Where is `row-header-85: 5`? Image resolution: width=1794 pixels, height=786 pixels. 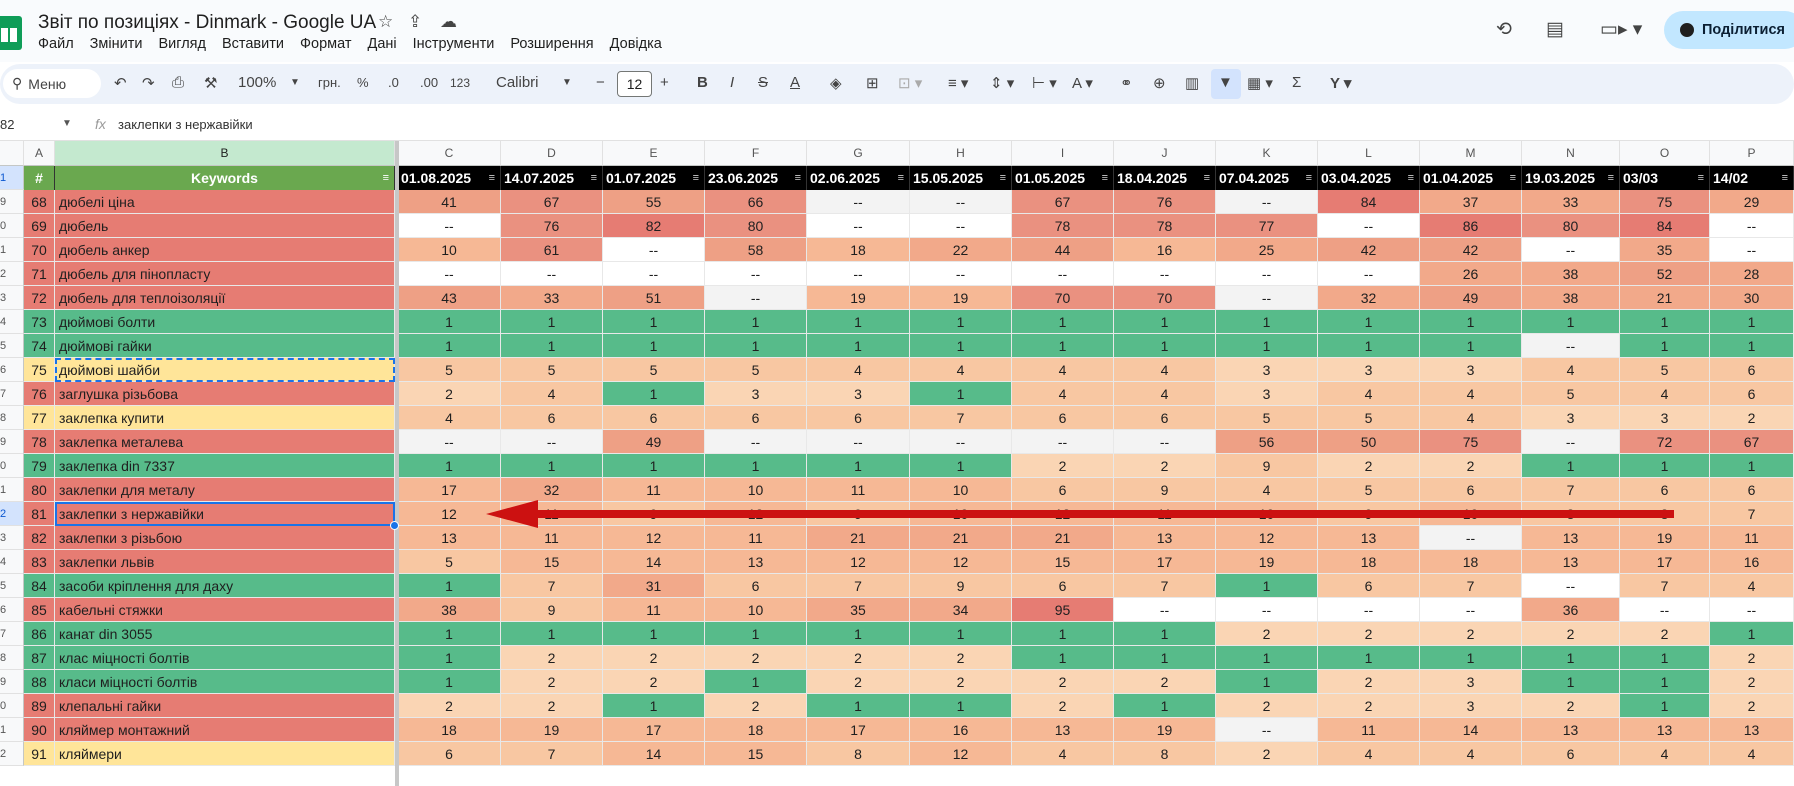
row-header-85: 5 is located at coordinates (12, 586).